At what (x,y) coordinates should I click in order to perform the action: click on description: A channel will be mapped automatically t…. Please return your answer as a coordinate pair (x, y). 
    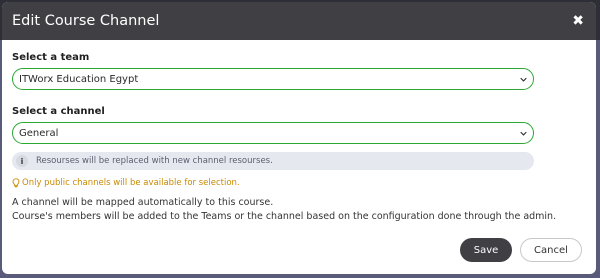
    Looking at the image, I should click on (299, 210).